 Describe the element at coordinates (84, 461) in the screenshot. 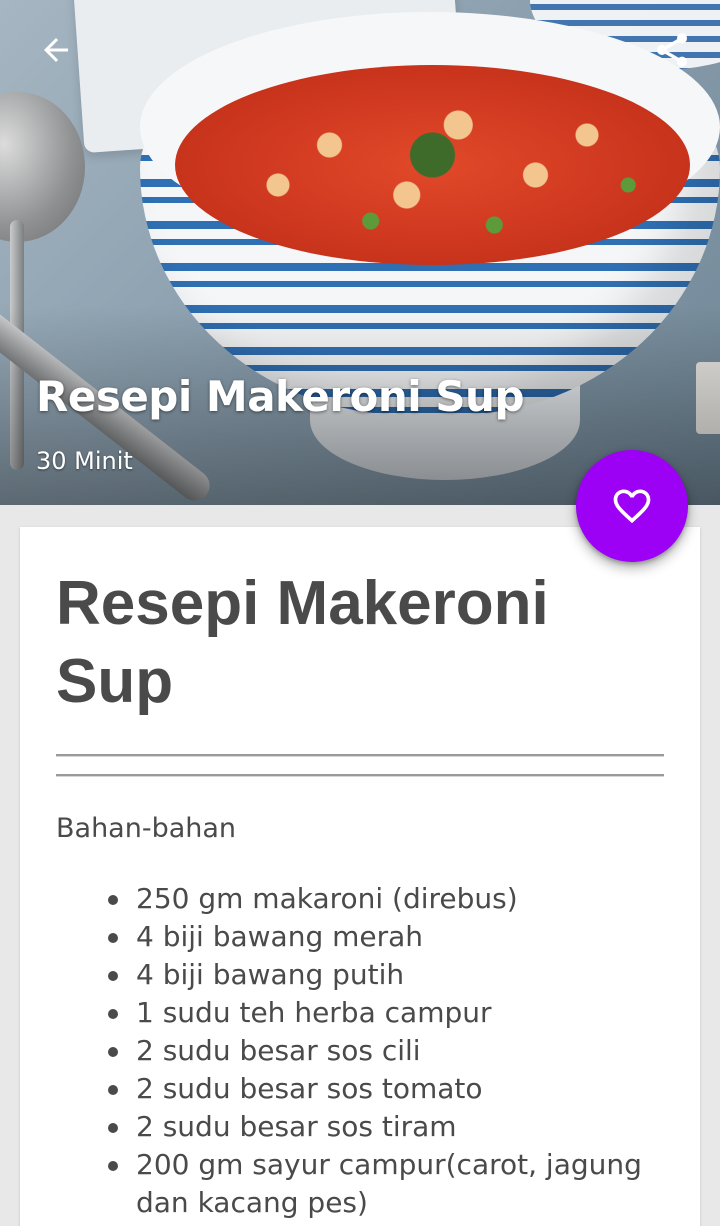

I see `cooking-time: 30 Minit` at that location.